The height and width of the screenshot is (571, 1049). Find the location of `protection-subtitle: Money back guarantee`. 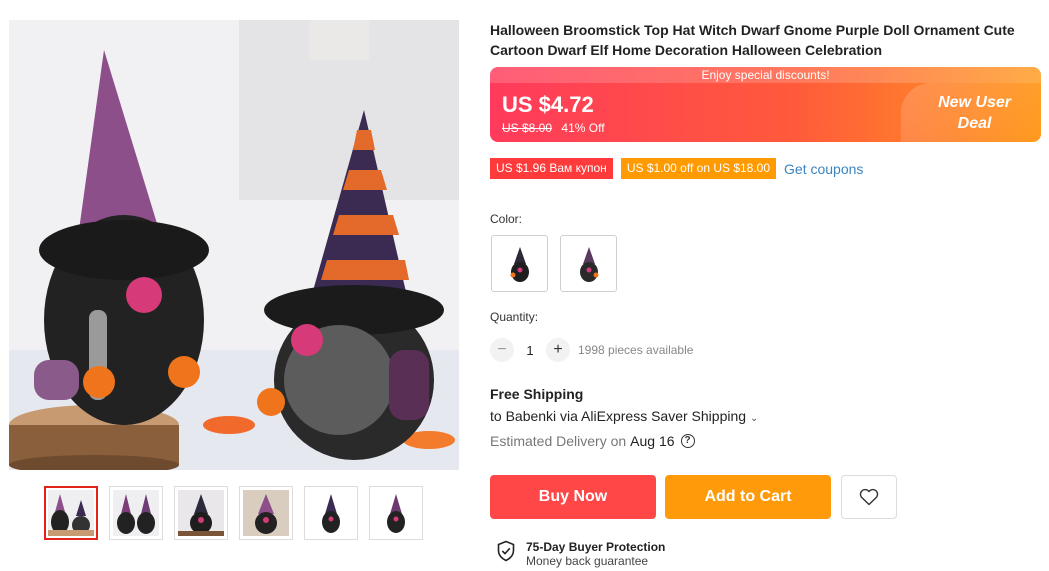

protection-subtitle: Money back guarantee is located at coordinates (587, 561).